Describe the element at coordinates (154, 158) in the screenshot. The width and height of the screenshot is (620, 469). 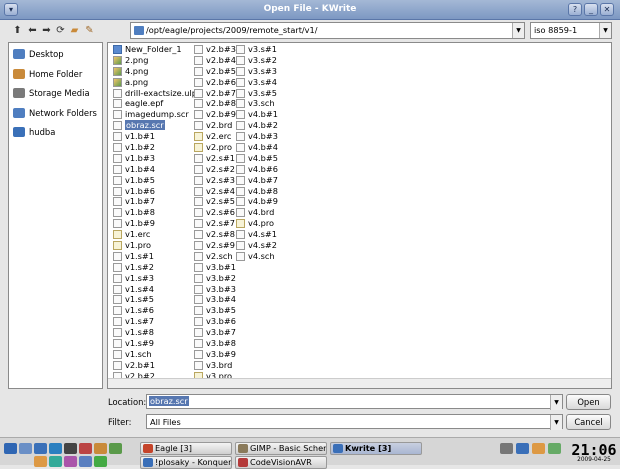
I see `file-item: v1.b#3` at that location.